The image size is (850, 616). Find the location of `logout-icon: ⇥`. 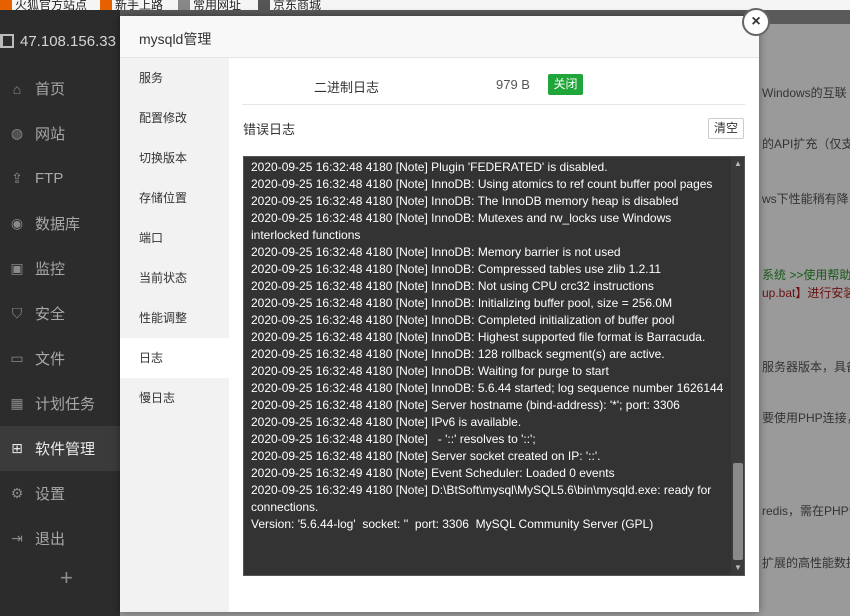

logout-icon: ⇥ is located at coordinates (17, 538).